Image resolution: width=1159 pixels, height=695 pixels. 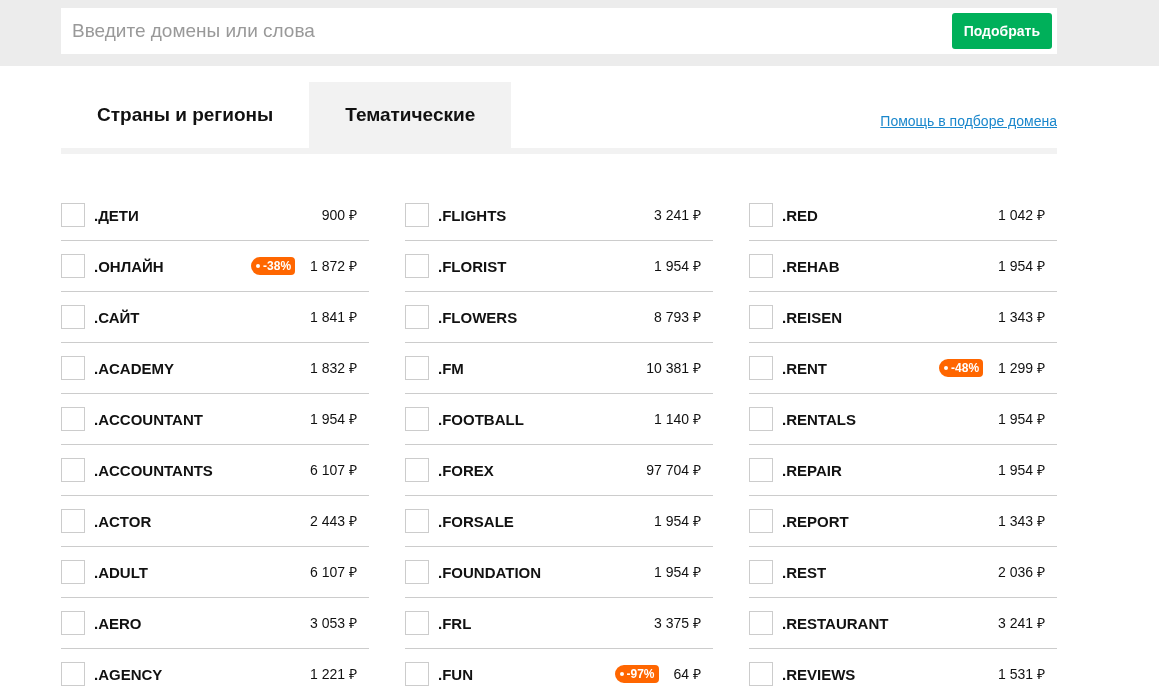 I want to click on price: 10 381 ₽, so click(x=673, y=368).